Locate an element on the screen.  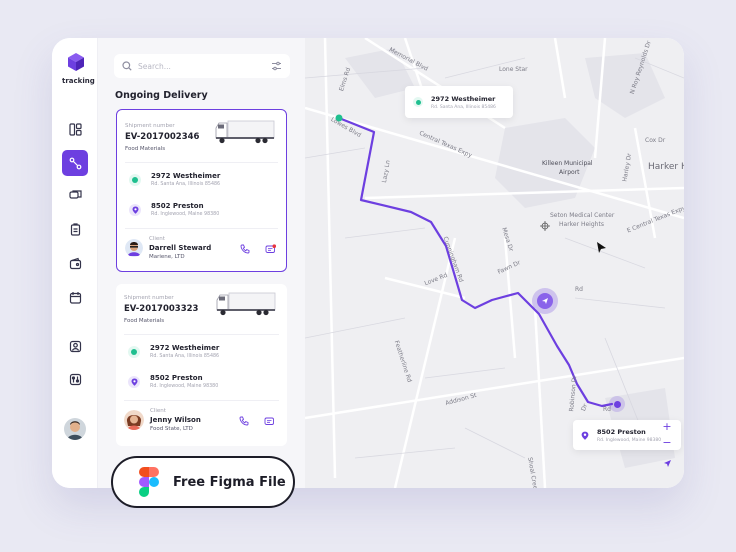
minus-icon: − is located at coordinates (667, 442).